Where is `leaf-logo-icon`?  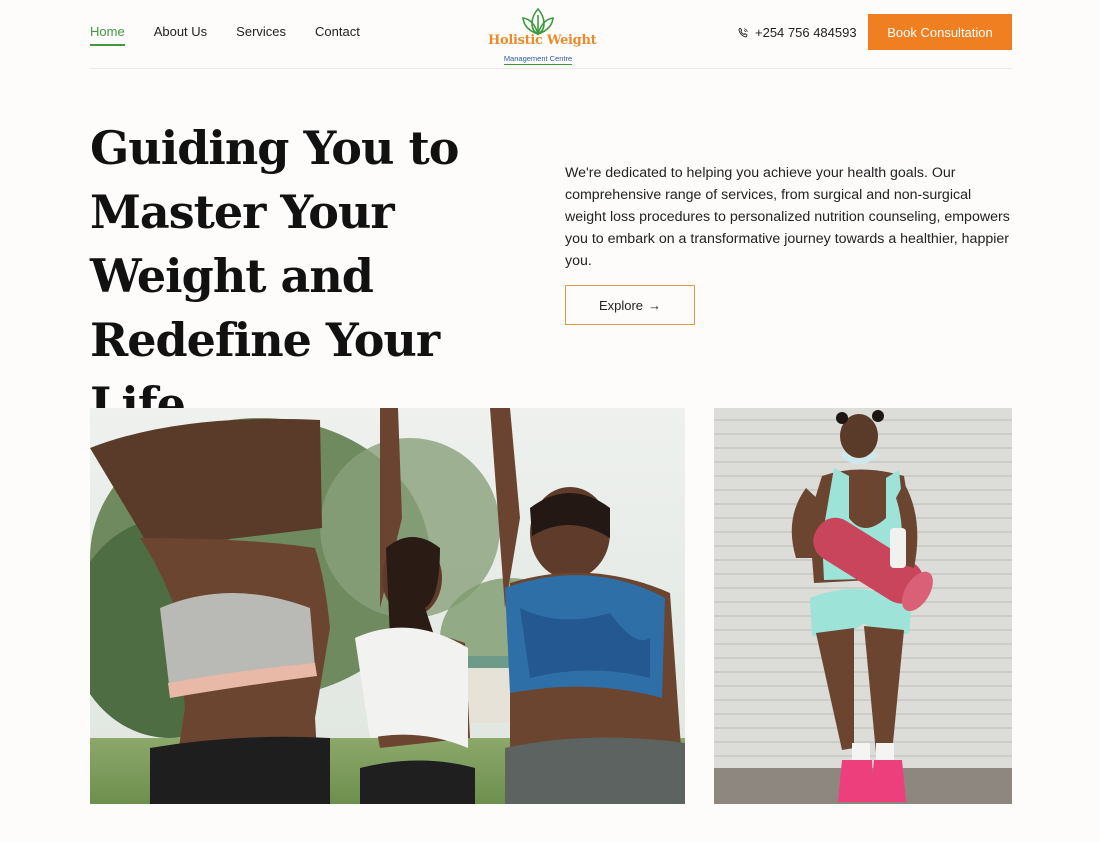
leaf-logo-icon is located at coordinates (538, 21).